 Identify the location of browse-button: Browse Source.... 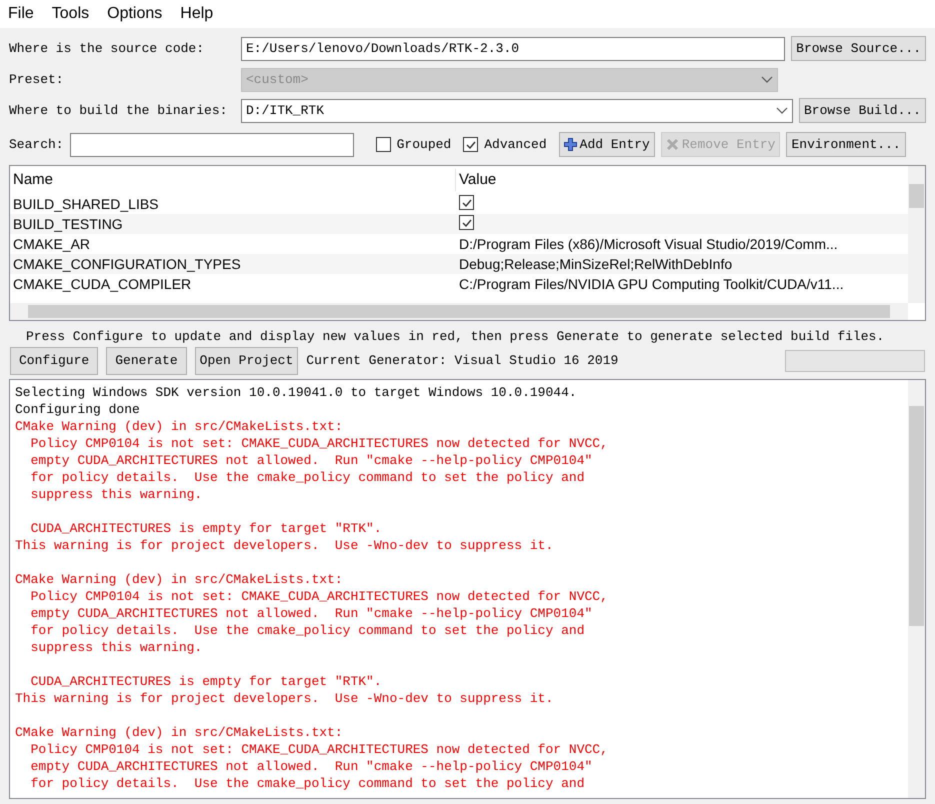
(858, 48).